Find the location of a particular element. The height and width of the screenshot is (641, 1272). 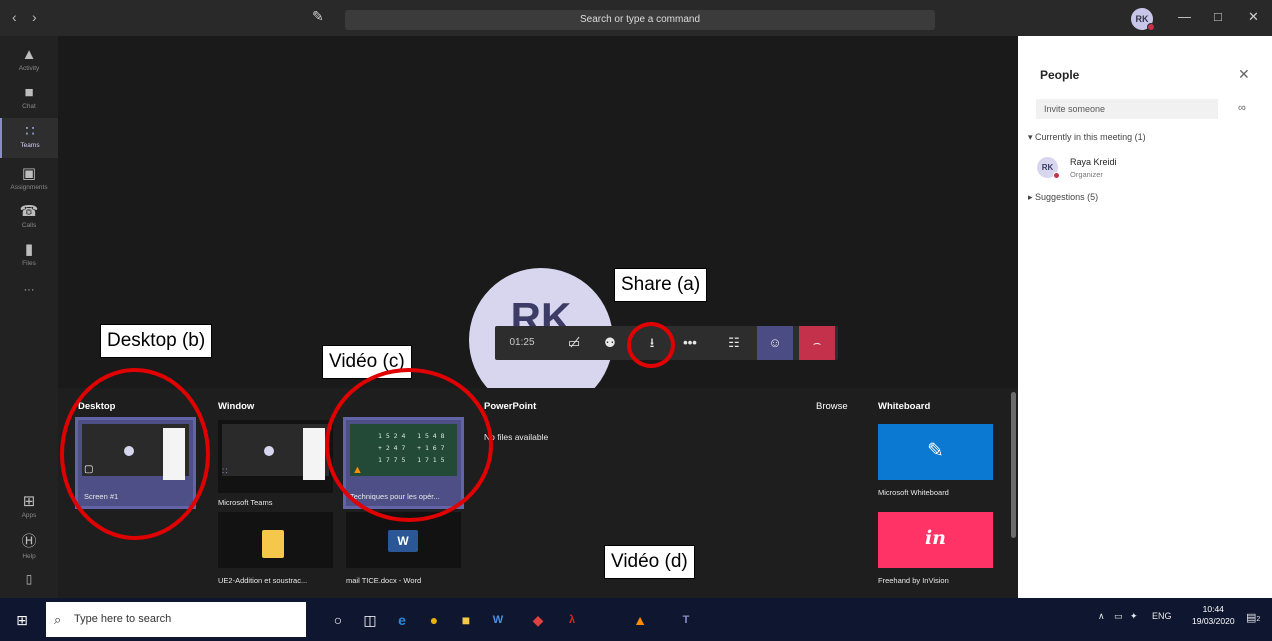

whiteboard-pen-icon: ✎ is located at coordinates (935, 451).